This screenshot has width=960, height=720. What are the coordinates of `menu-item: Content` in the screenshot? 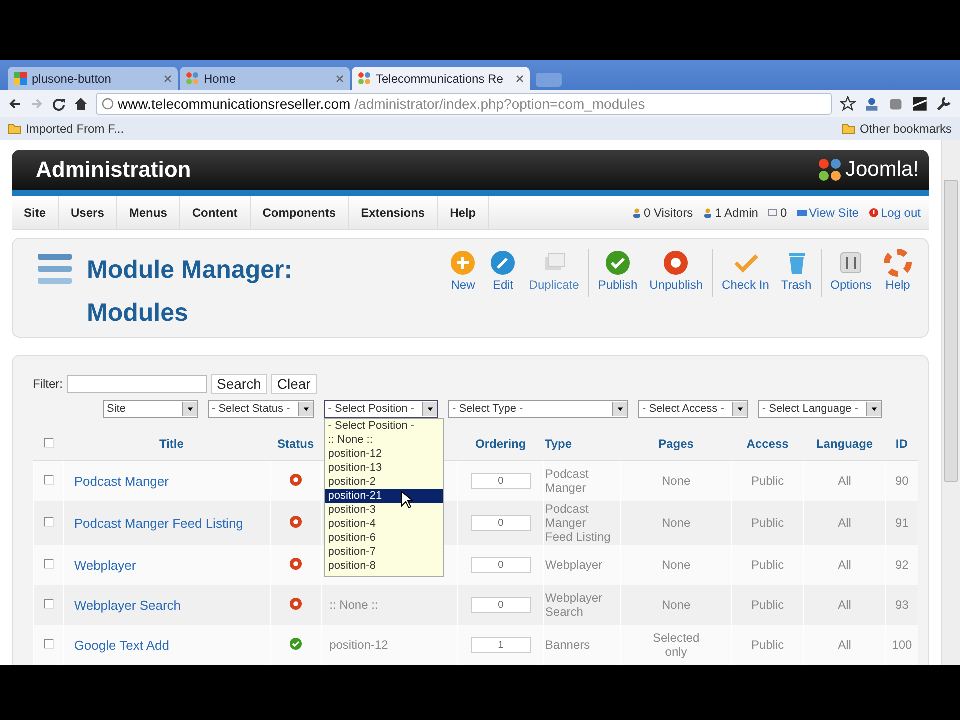 It's located at (215, 212).